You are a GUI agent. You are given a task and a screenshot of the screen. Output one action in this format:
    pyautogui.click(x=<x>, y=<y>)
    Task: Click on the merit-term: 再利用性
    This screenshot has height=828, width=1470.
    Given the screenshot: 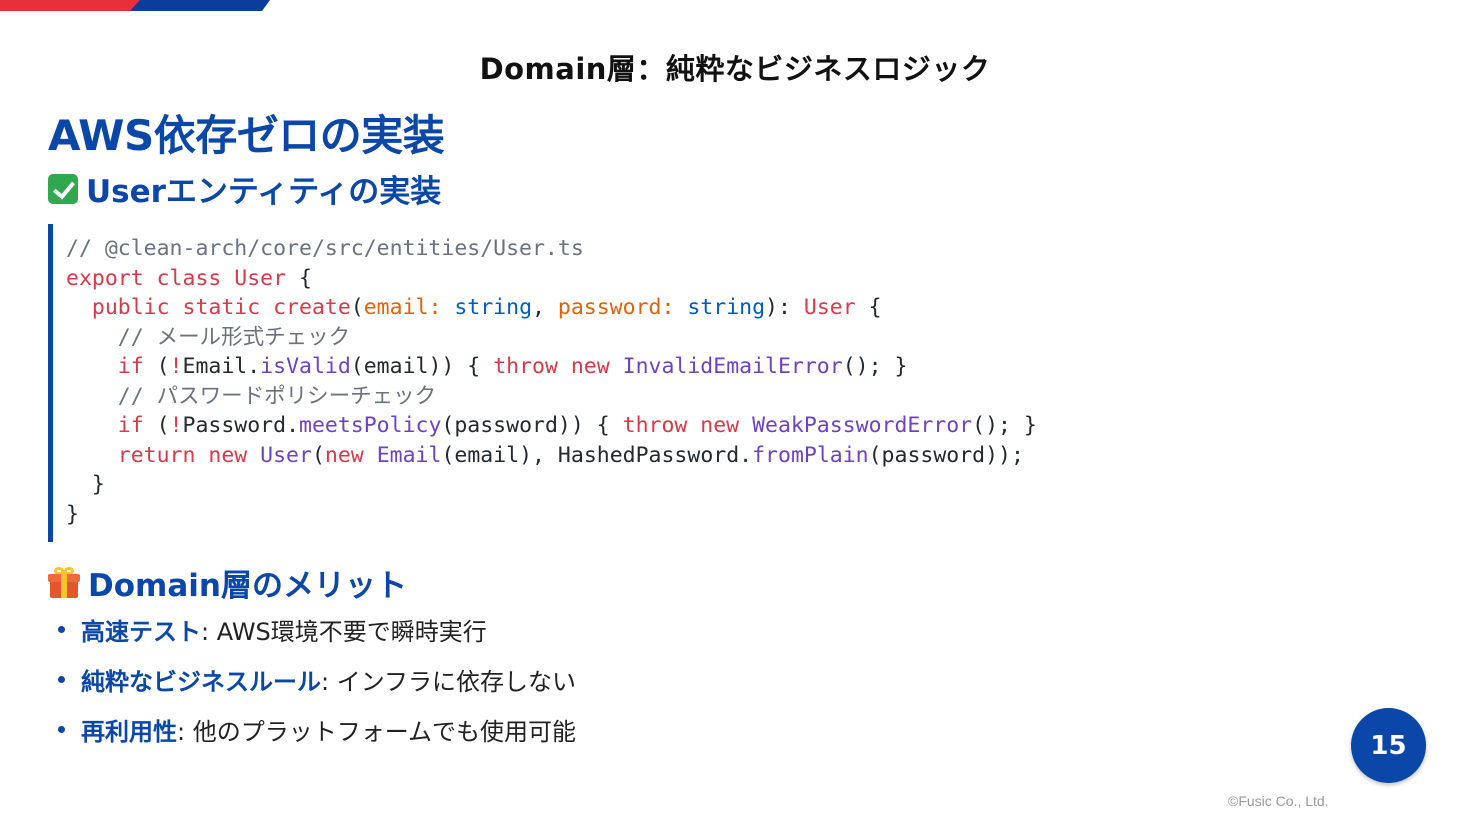 What is the action you would take?
    pyautogui.click(x=129, y=731)
    